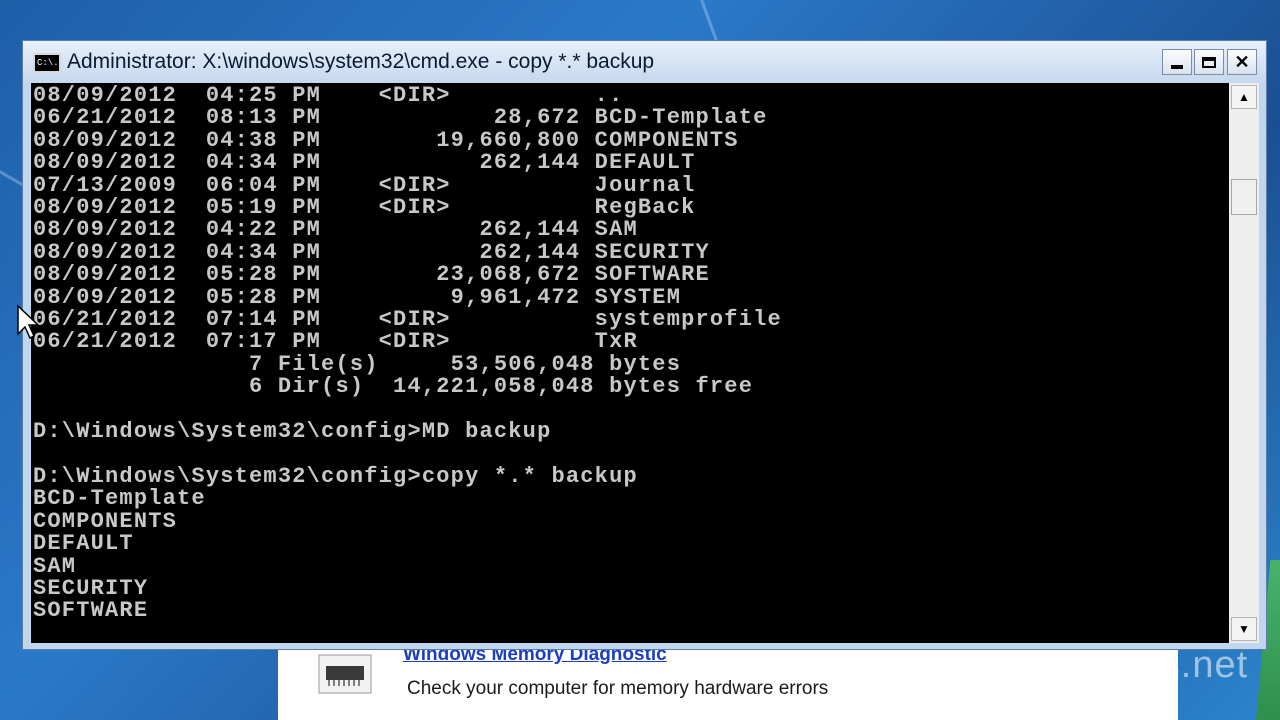 The image size is (1280, 720). I want to click on scroll-up-icon: ▲, so click(1244, 97).